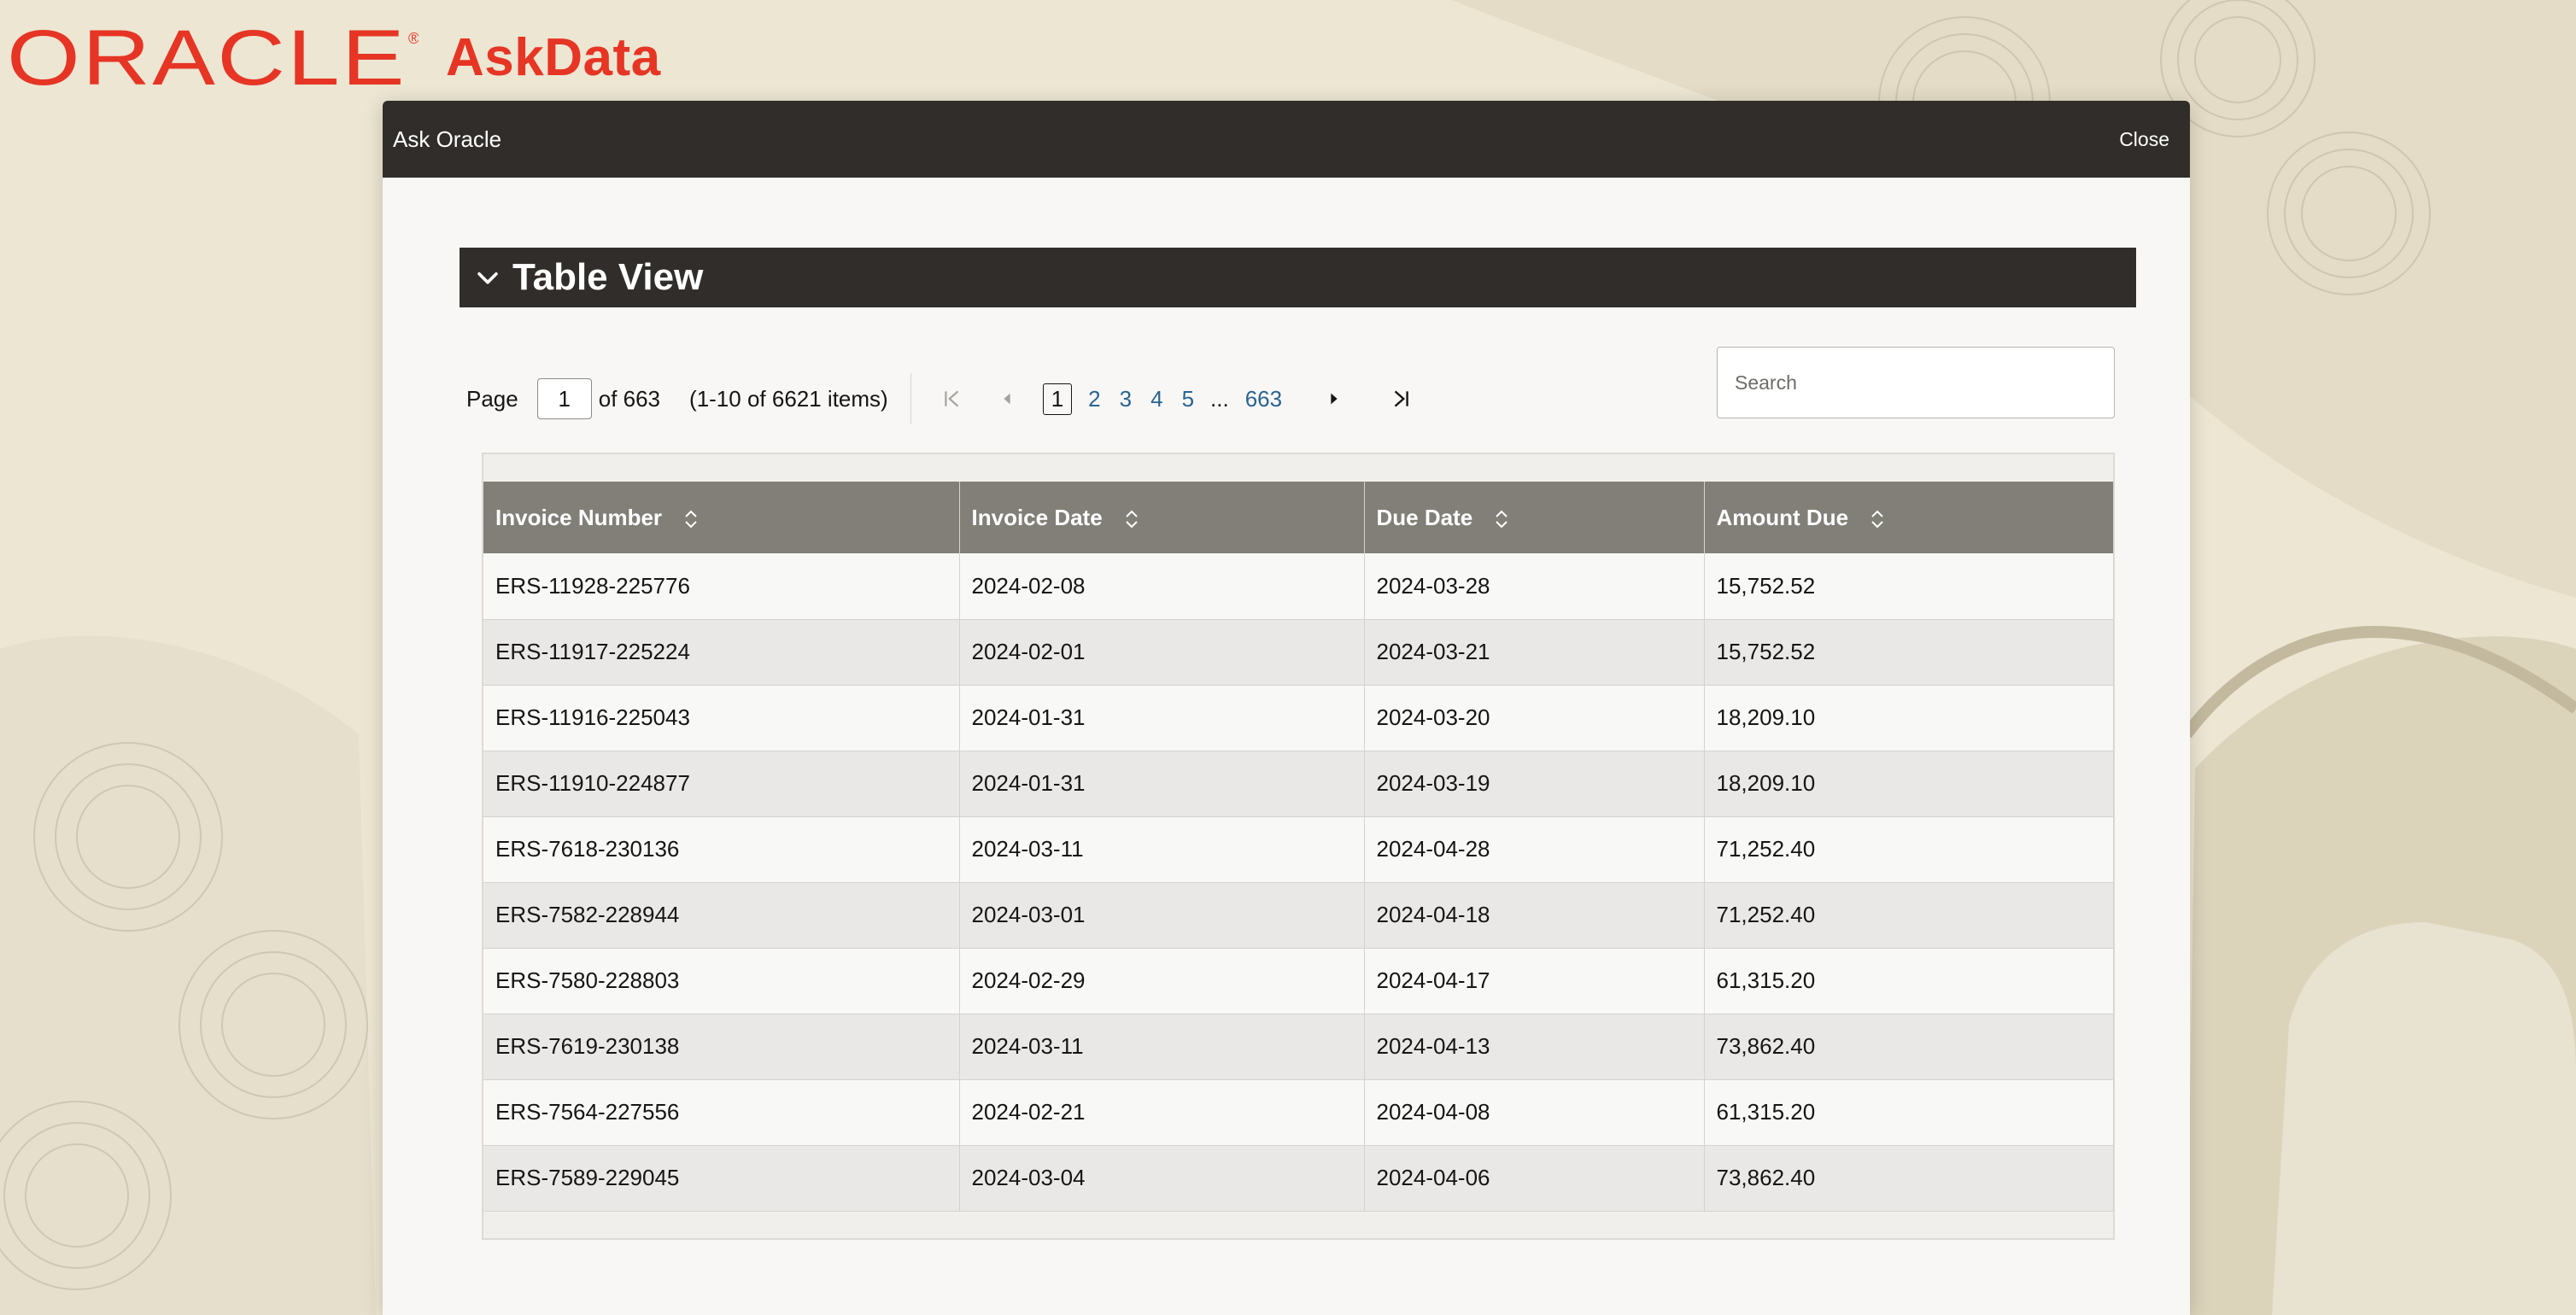  I want to click on cell-invoice-number: ERS-11910-224877, so click(721, 784).